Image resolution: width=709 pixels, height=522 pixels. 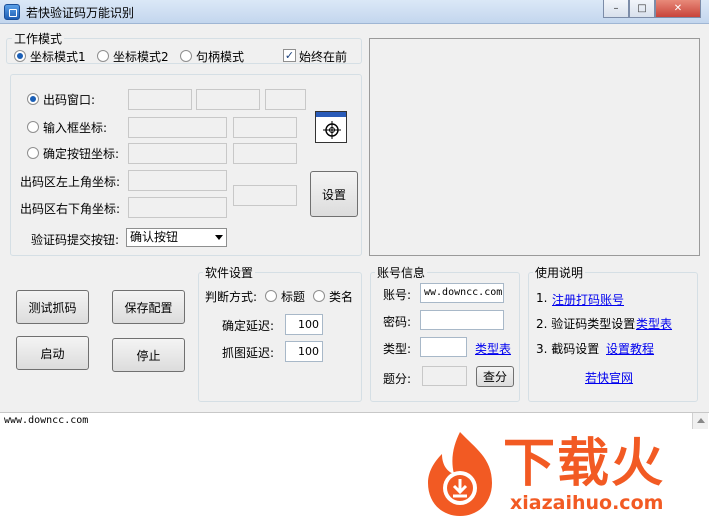 I want to click on help-step1: 1., so click(x=542, y=298).